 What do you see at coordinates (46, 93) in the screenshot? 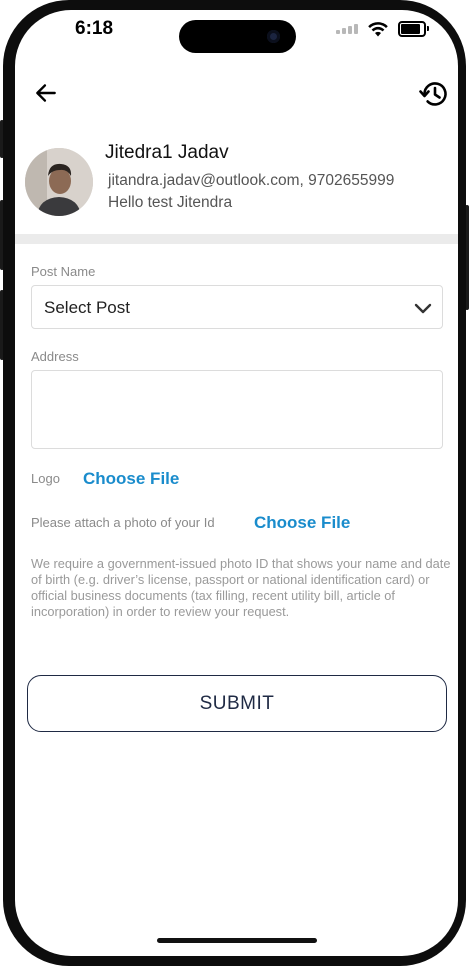
I see `arrow-left-icon` at bounding box center [46, 93].